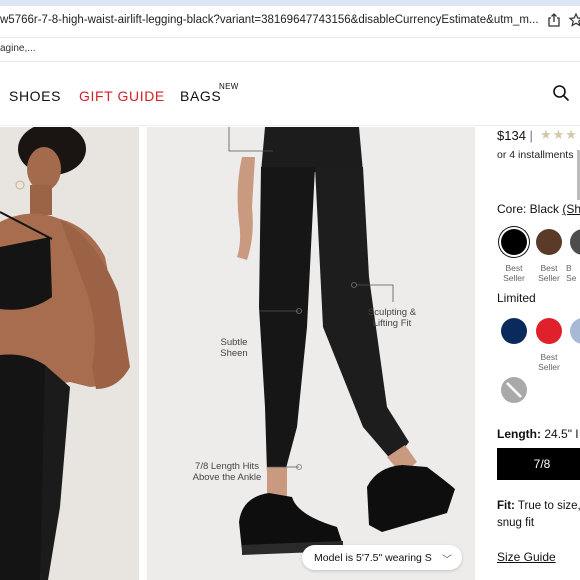 The image size is (580, 580). What do you see at coordinates (538, 464) in the screenshot?
I see `length-option-7-8: 7/8` at bounding box center [538, 464].